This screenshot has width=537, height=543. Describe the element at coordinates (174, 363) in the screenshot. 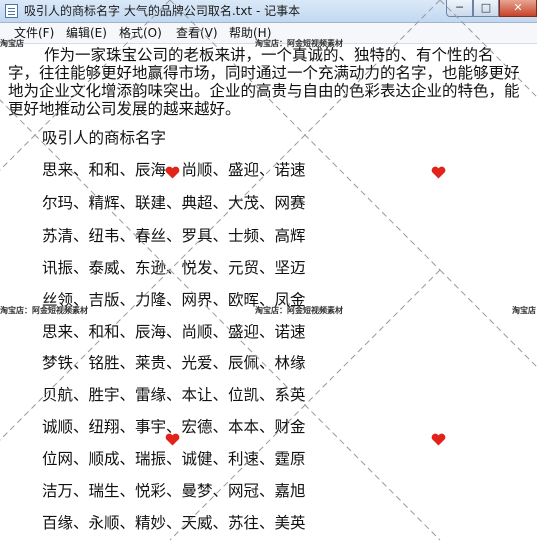

I see `name-line: 梦铁、铭胜、莱贵、光爱、辰佩、林缘` at that location.